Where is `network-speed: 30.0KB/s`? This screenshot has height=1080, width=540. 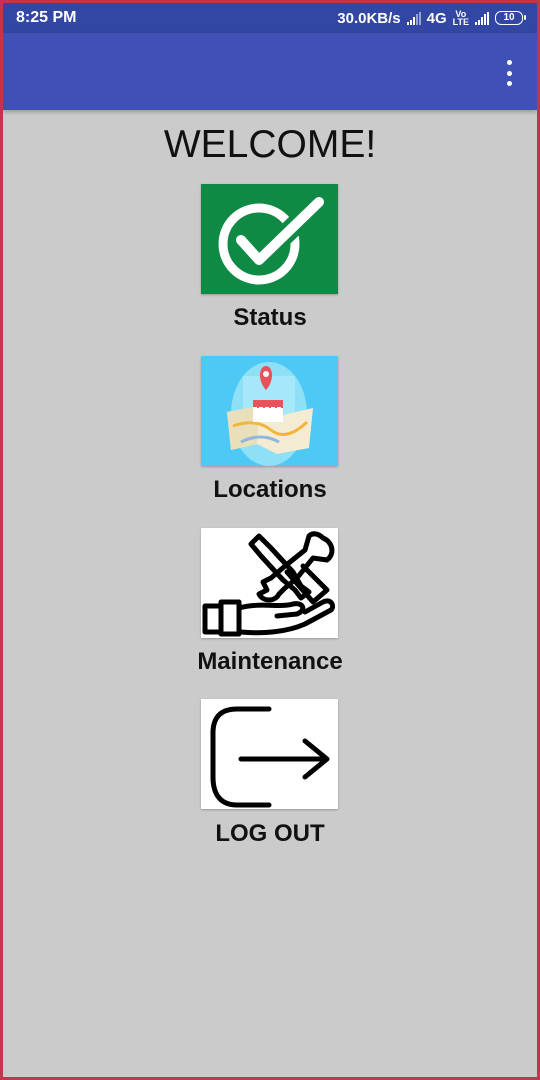
network-speed: 30.0KB/s is located at coordinates (369, 18).